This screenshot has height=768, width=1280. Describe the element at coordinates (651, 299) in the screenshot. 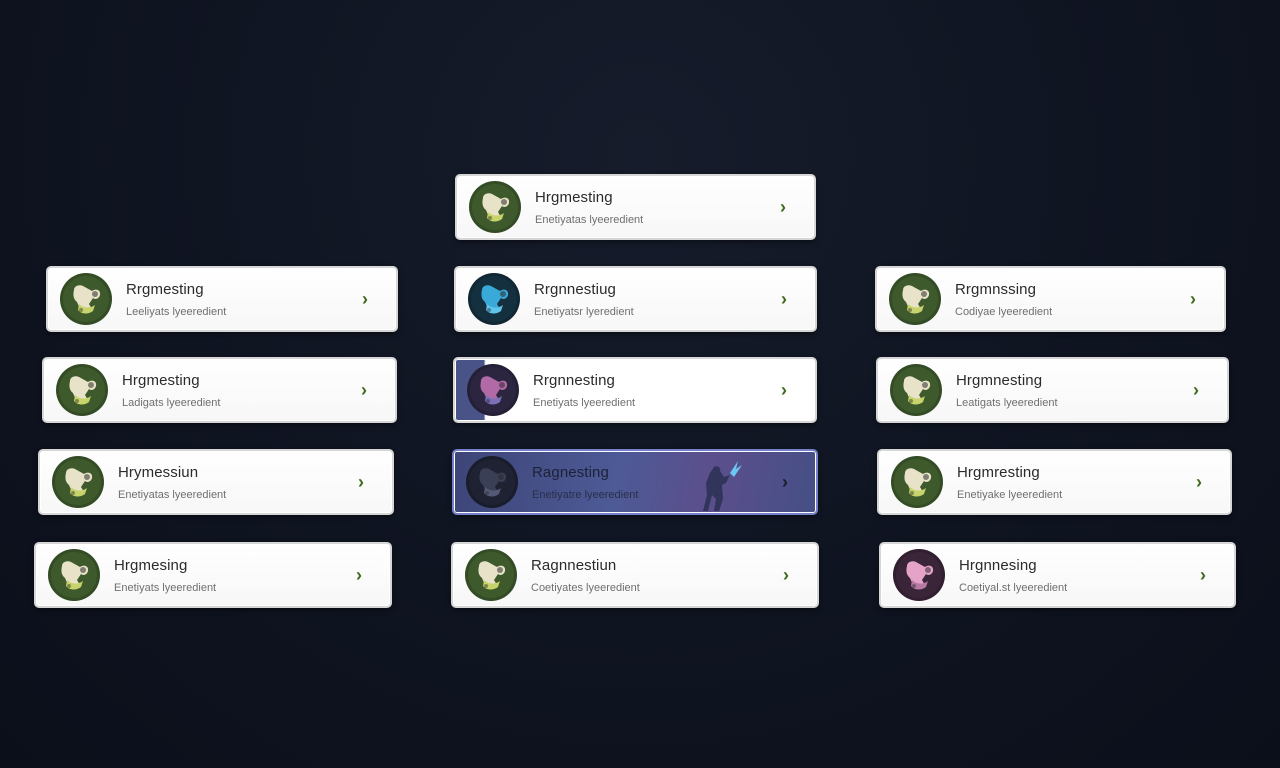

I see `card-text-group: Rrgnnestiug Enetiyatsr lyeredient` at that location.